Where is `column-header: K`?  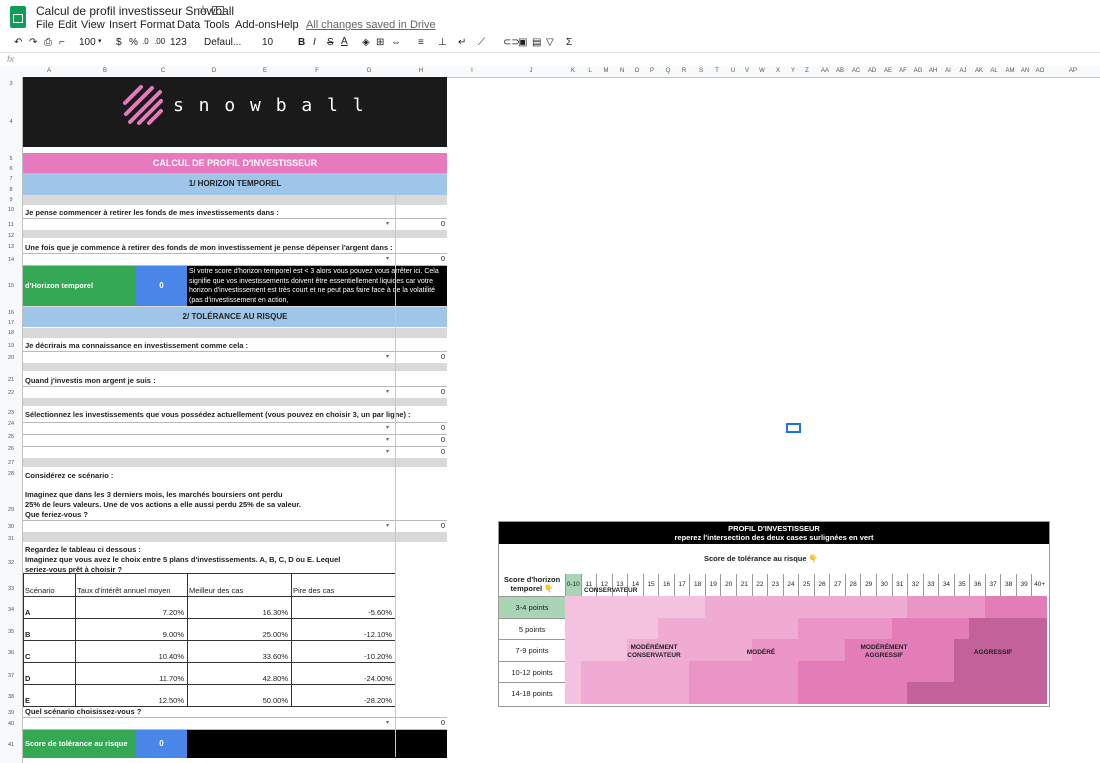
column-header: K is located at coordinates (573, 71).